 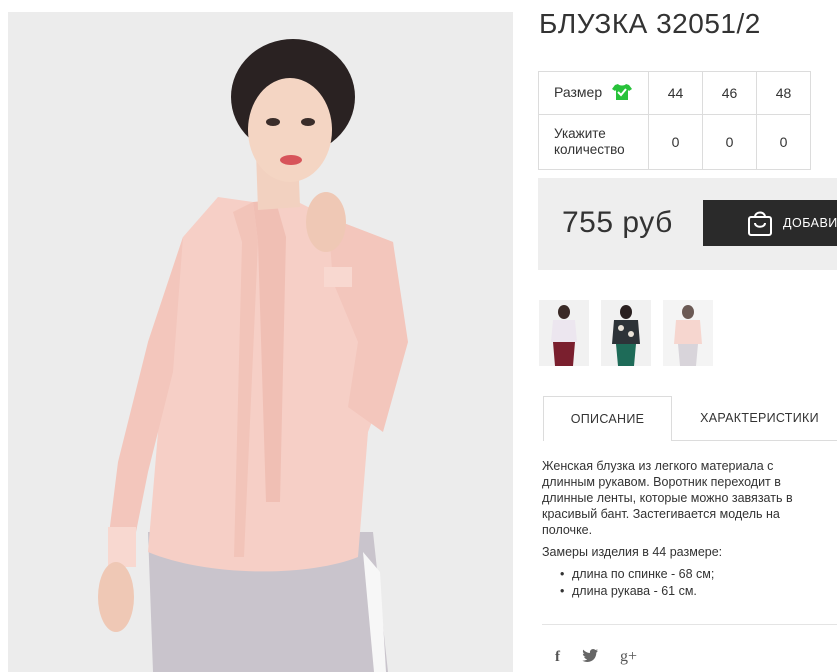 I want to click on tab-characteristics: ХАРАКТЕРИСТИКИ, so click(x=754, y=418).